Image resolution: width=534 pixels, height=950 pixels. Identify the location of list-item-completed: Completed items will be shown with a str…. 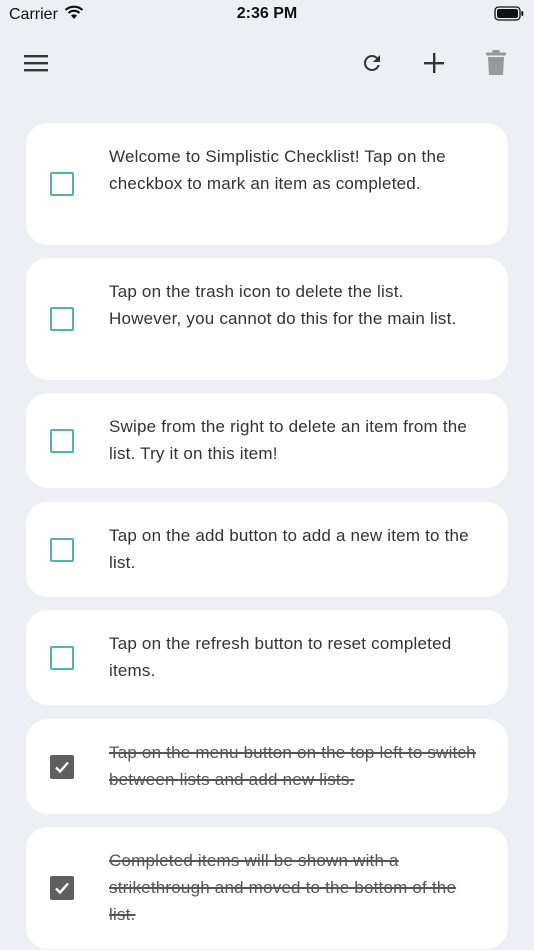
(267, 888).